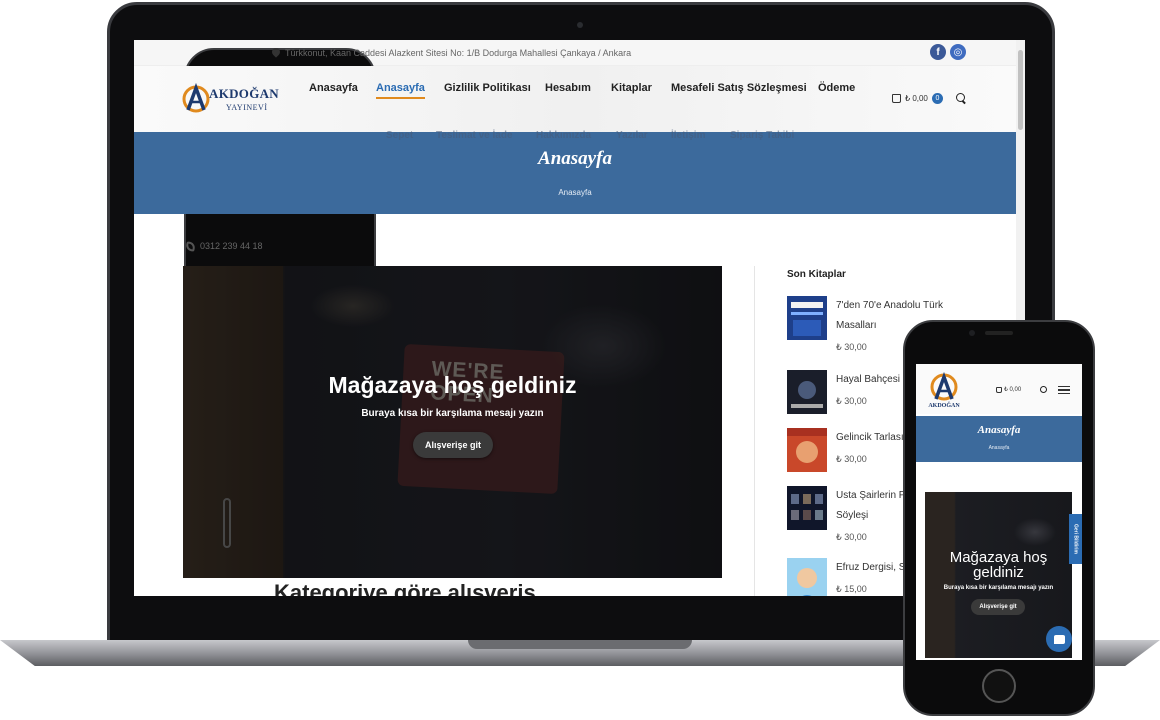 This screenshot has width=1160, height=720. Describe the element at coordinates (1064, 390) in the screenshot. I see `hamburger-menu-icon` at that location.